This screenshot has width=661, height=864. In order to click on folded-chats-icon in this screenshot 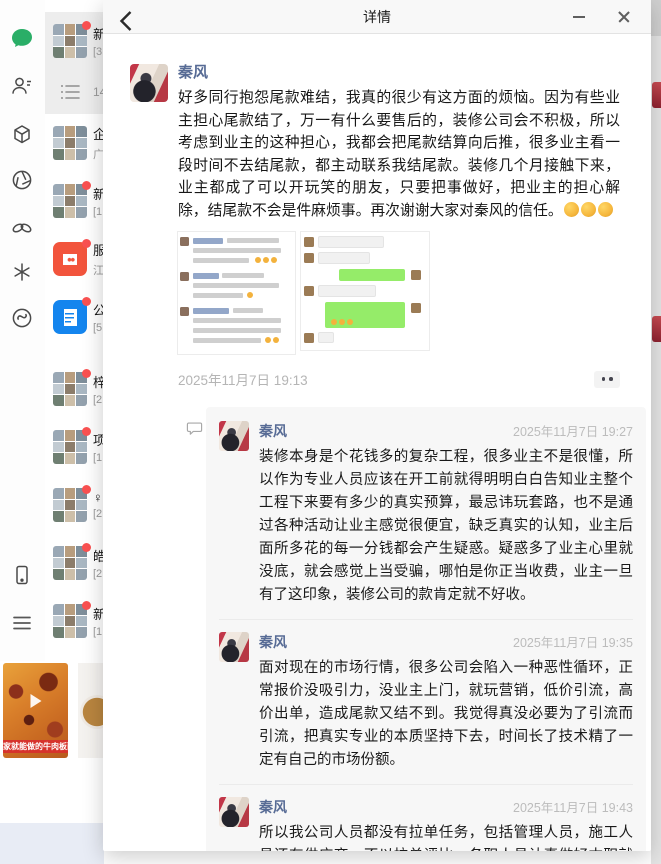, I will do `click(70, 92)`.